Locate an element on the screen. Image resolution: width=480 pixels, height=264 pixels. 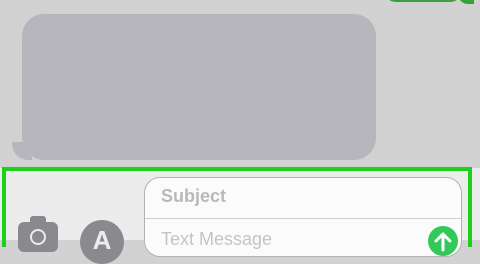
send-arrow-icon is located at coordinates (443, 242).